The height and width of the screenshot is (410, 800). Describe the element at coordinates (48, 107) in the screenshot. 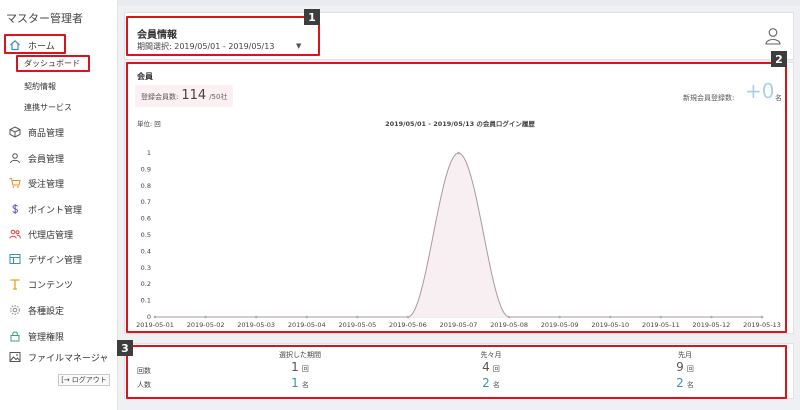

I see `subitem-integration: 連携サービス` at that location.